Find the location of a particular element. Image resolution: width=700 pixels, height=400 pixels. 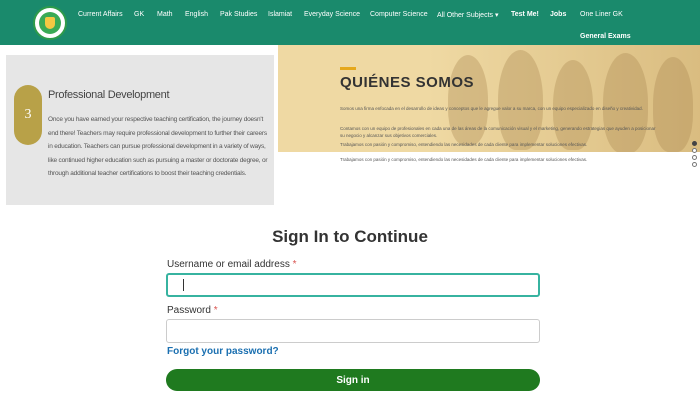

nav-all-other-subjects-label: All Other Subjects is located at coordinates (465, 15).